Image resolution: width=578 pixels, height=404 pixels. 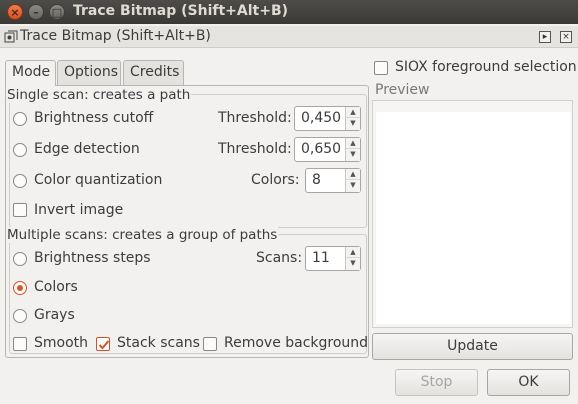 I want to click on dock-iconify-button: ▸, so click(x=545, y=37).